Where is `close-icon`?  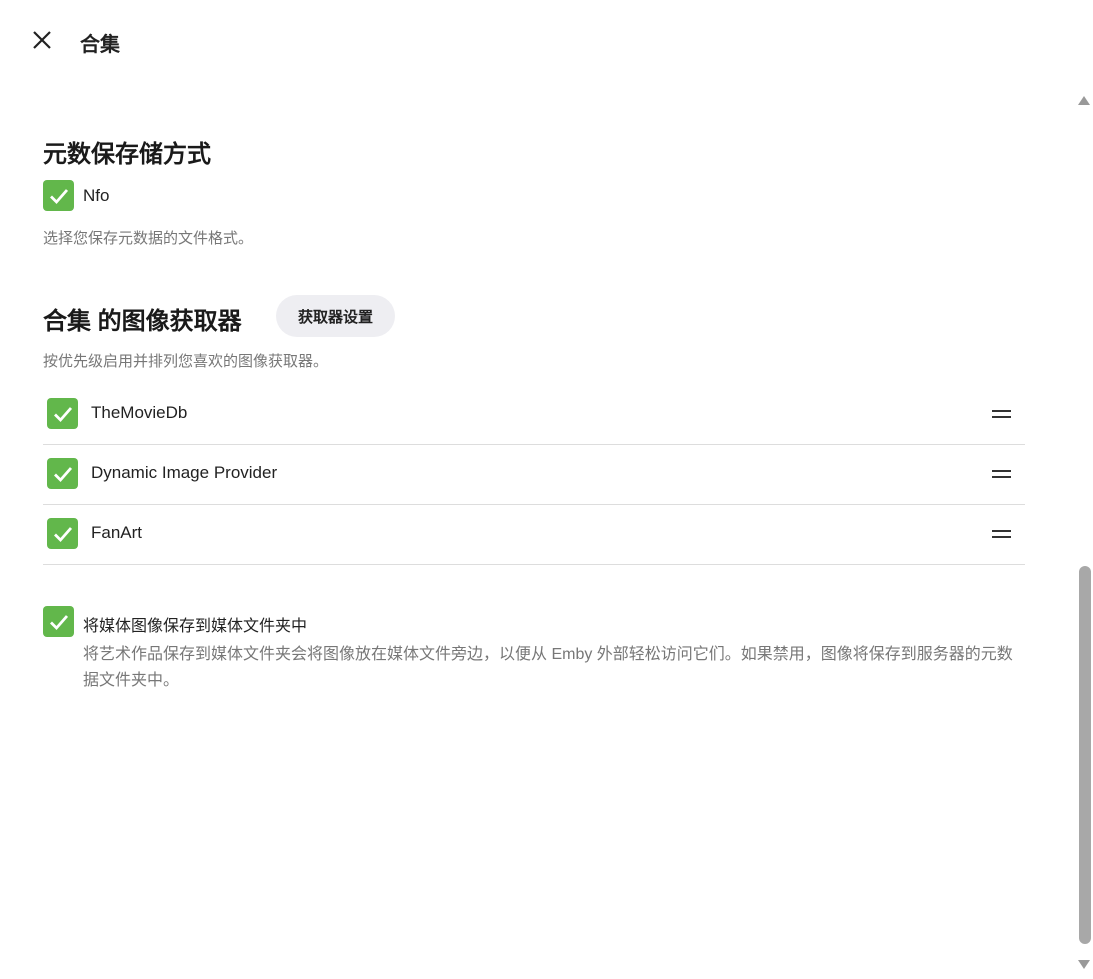 close-icon is located at coordinates (42, 40).